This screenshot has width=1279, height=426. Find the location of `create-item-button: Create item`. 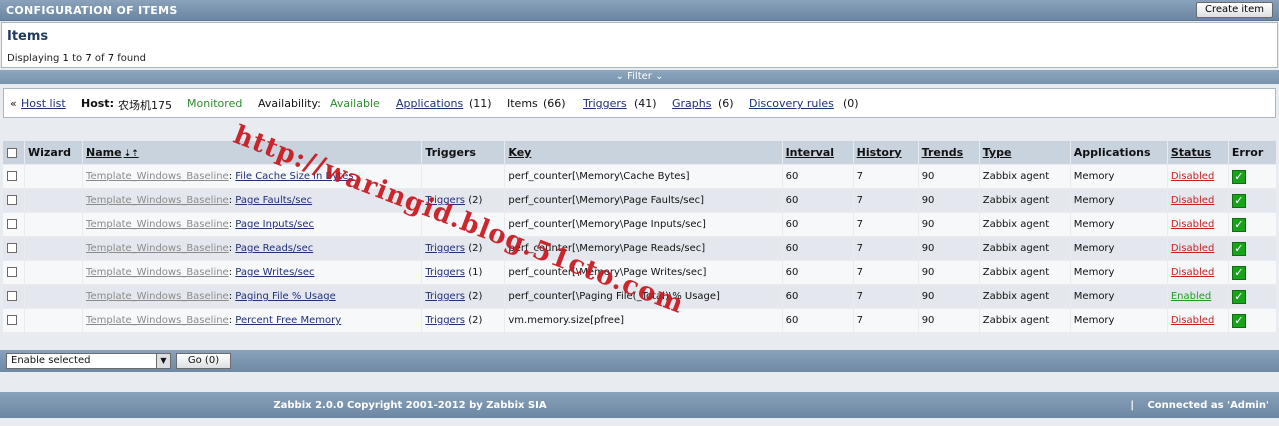

create-item-button: Create item is located at coordinates (1234, 10).